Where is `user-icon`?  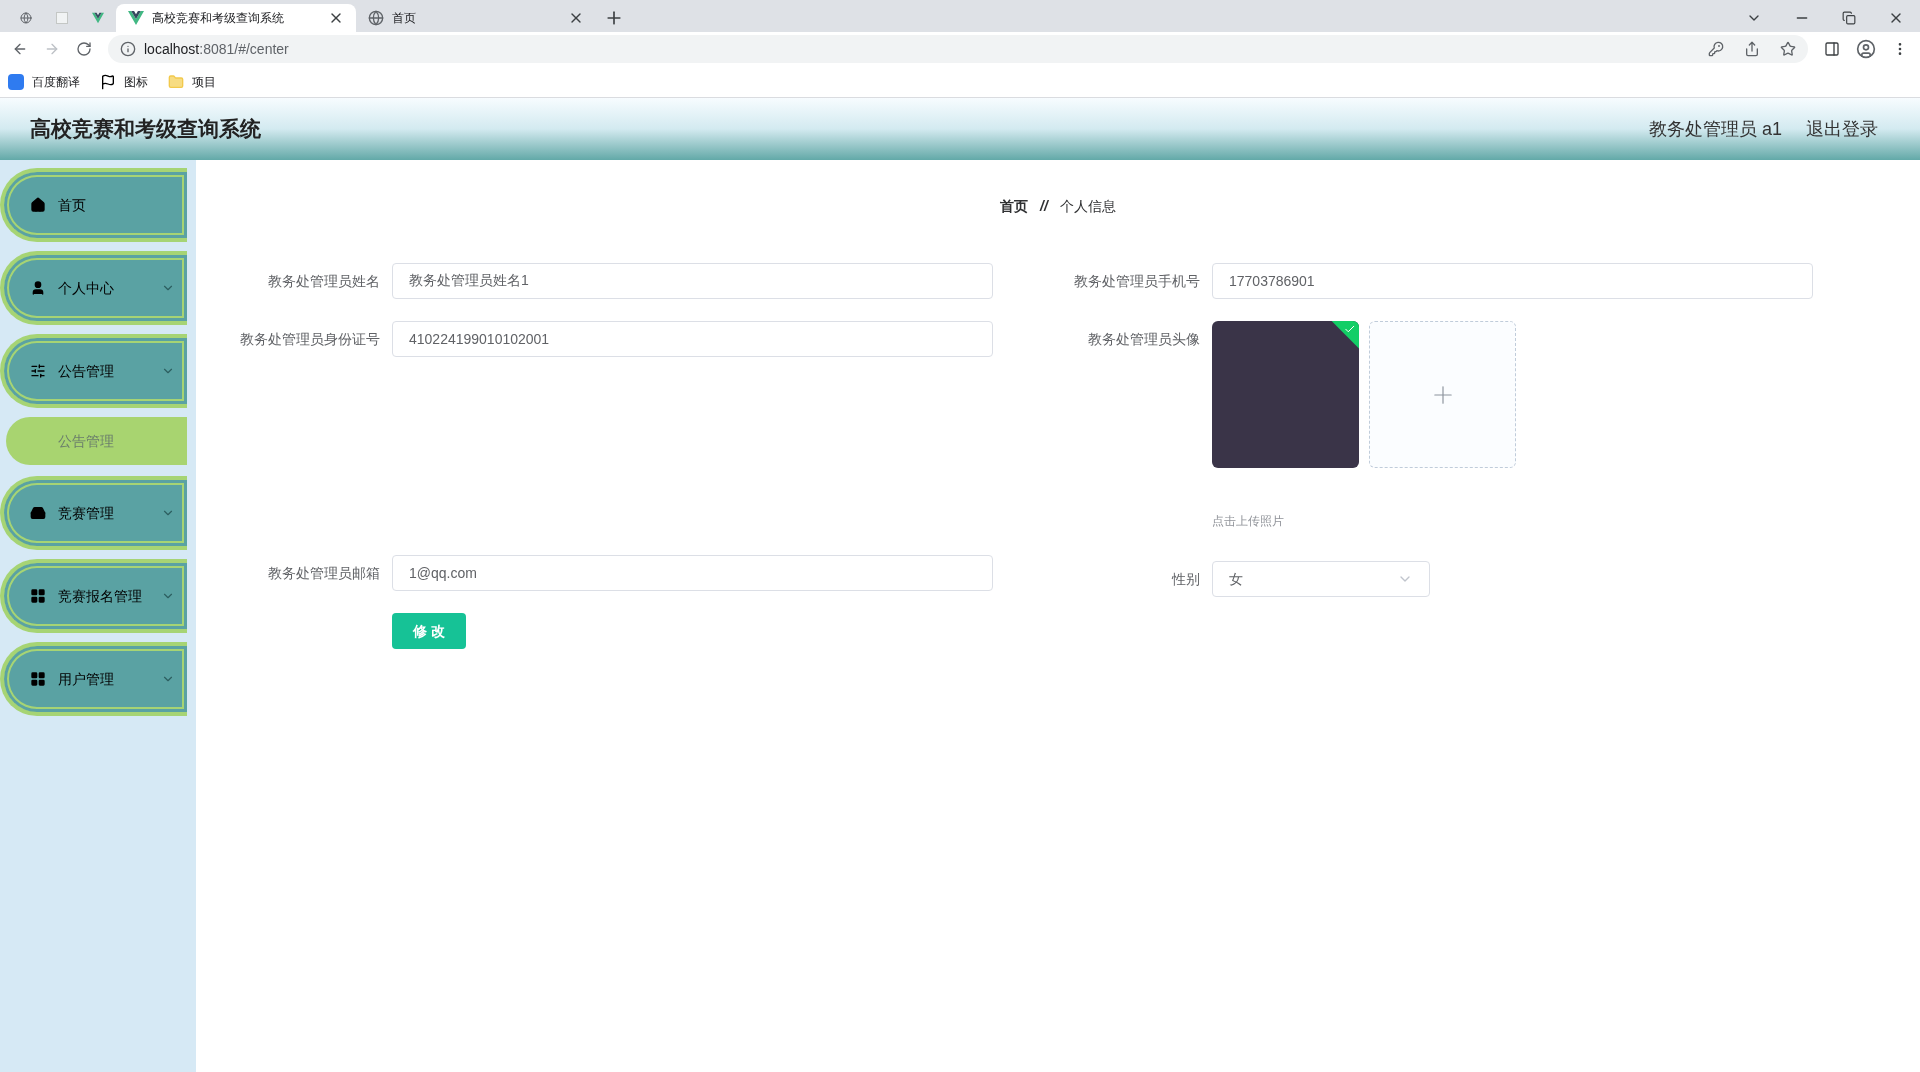
user-icon is located at coordinates (38, 288).